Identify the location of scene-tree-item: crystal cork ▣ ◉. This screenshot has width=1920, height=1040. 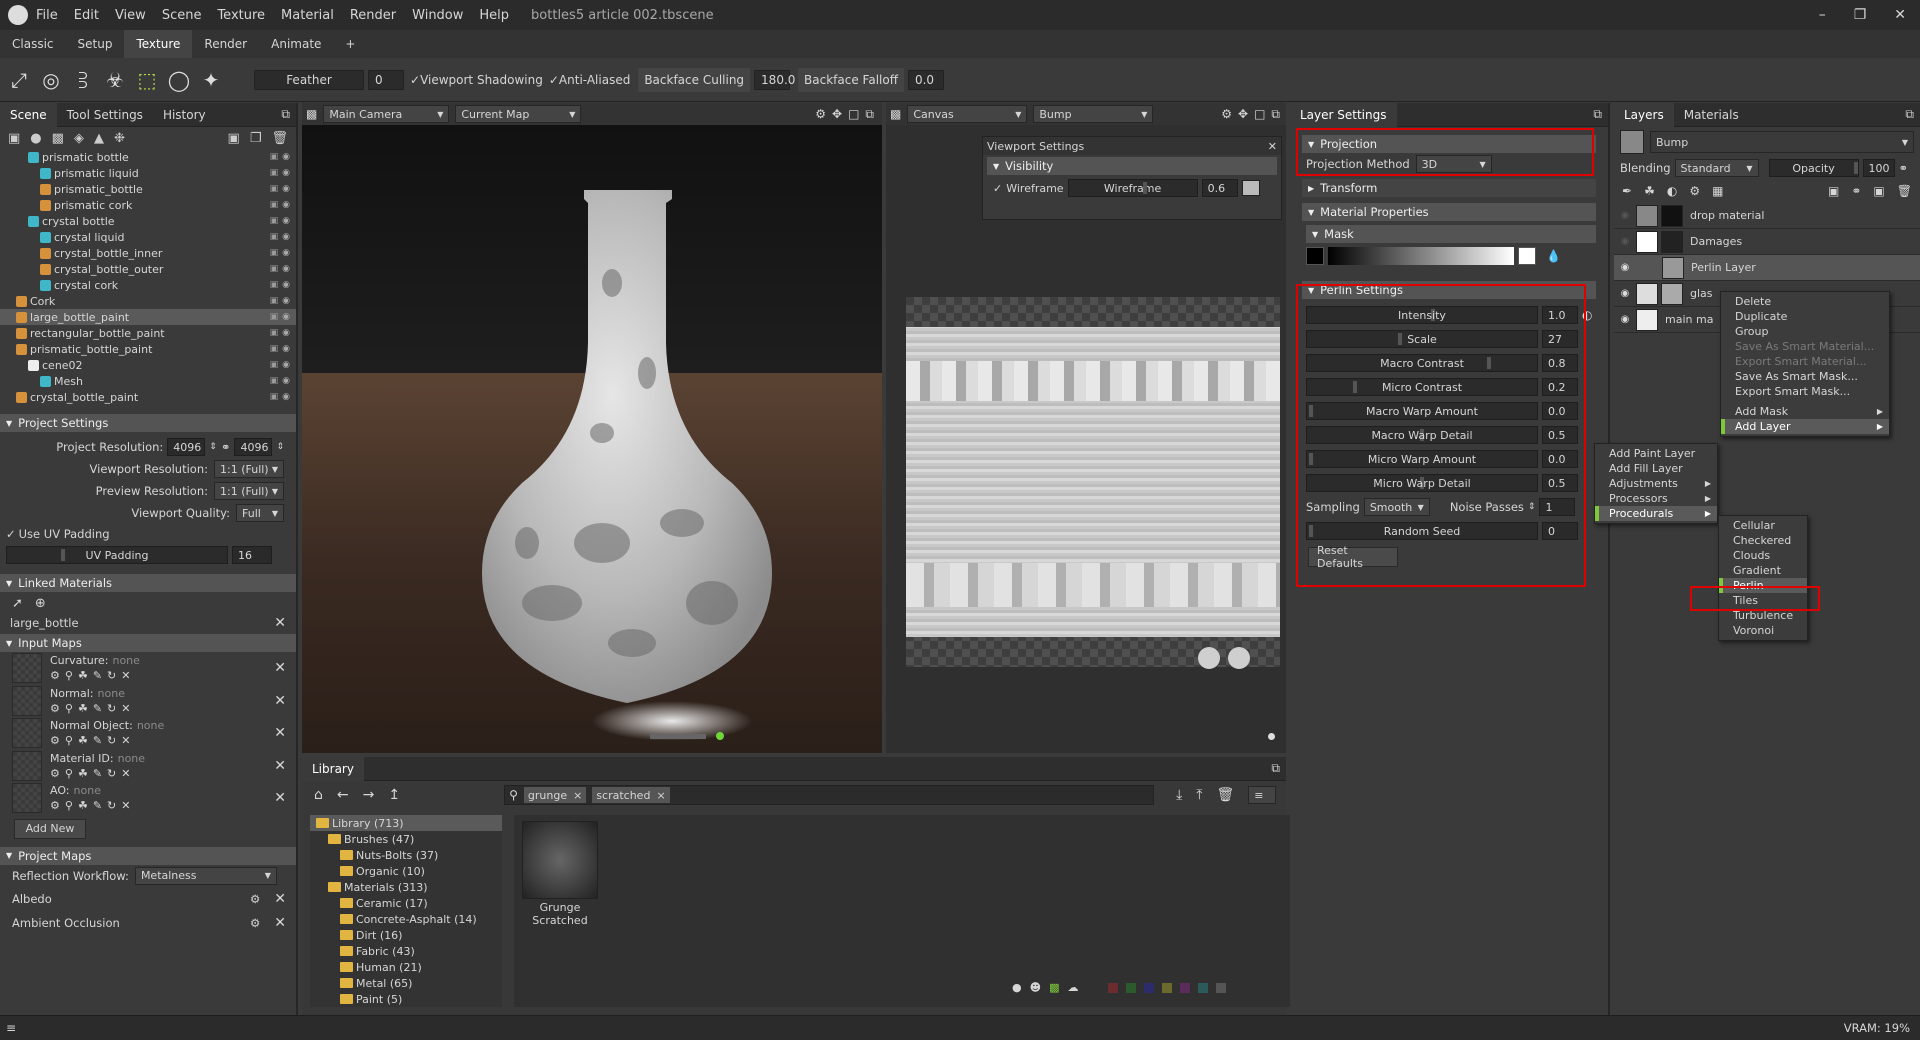
(148, 285).